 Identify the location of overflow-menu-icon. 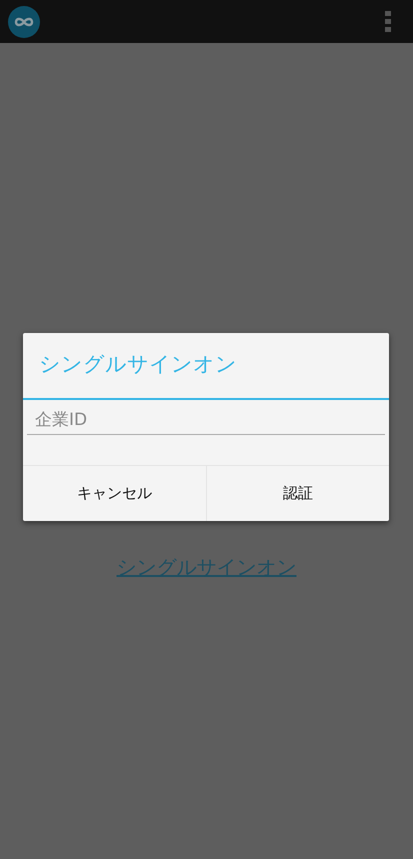
(388, 21).